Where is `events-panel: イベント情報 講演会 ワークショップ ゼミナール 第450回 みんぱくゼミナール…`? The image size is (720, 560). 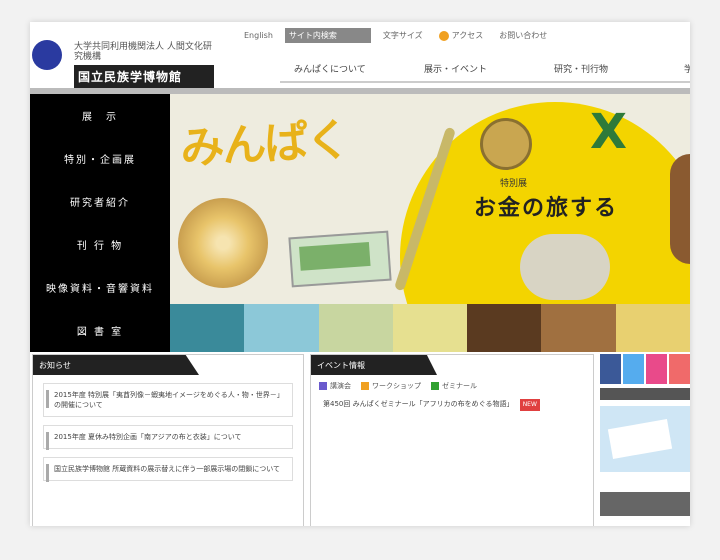 events-panel: イベント情報 講演会 ワークショップ ゼミナール 第450回 みんぱくゼミナール… is located at coordinates (452, 440).